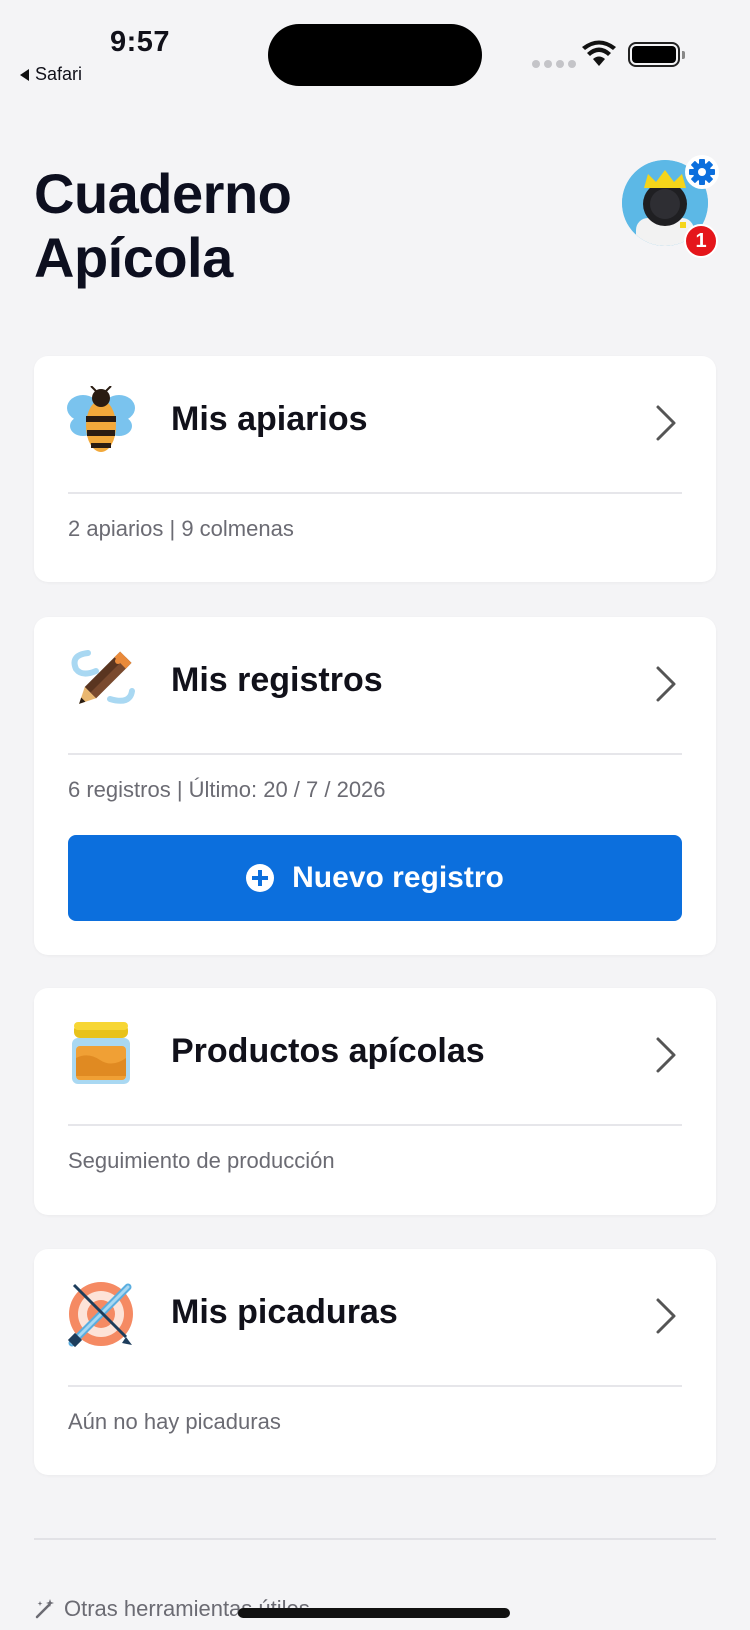 This screenshot has height=1630, width=750. Describe the element at coordinates (181, 528) in the screenshot. I see `apiaries-summary: 2 apiarios | 9 colmenas` at that location.